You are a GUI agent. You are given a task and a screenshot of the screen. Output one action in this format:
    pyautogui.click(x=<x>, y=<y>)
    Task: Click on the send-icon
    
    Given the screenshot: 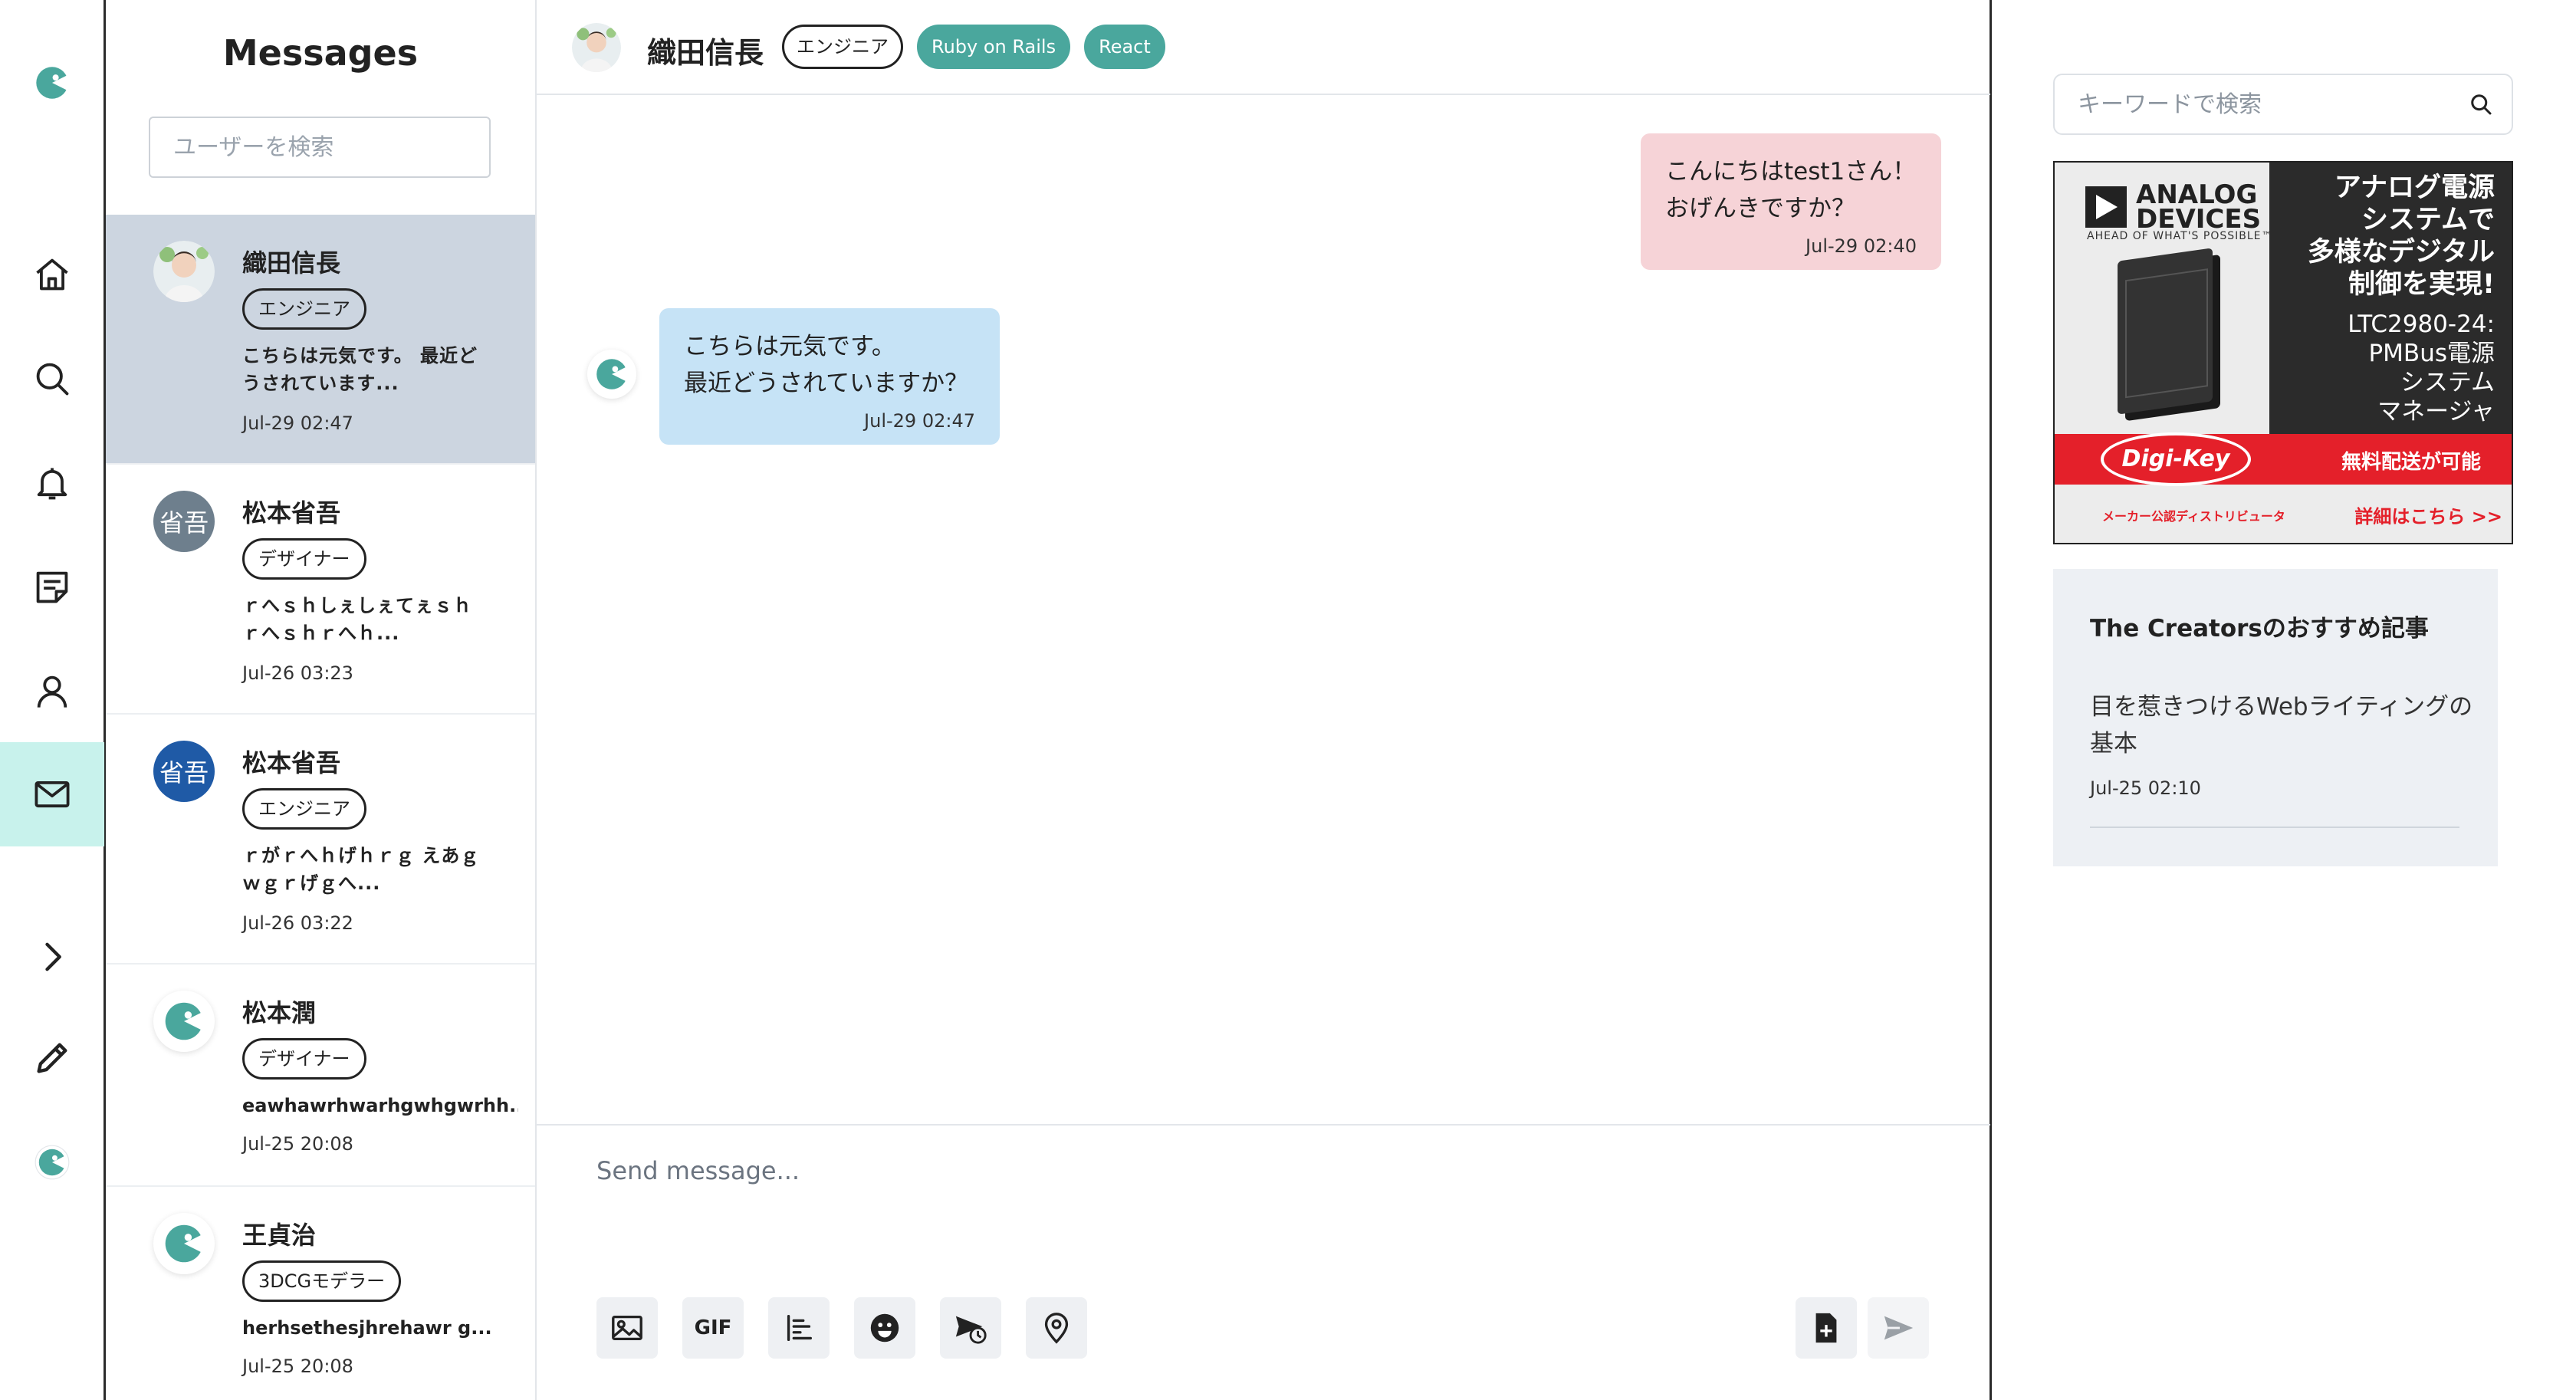 What is the action you would take?
    pyautogui.click(x=1899, y=1328)
    